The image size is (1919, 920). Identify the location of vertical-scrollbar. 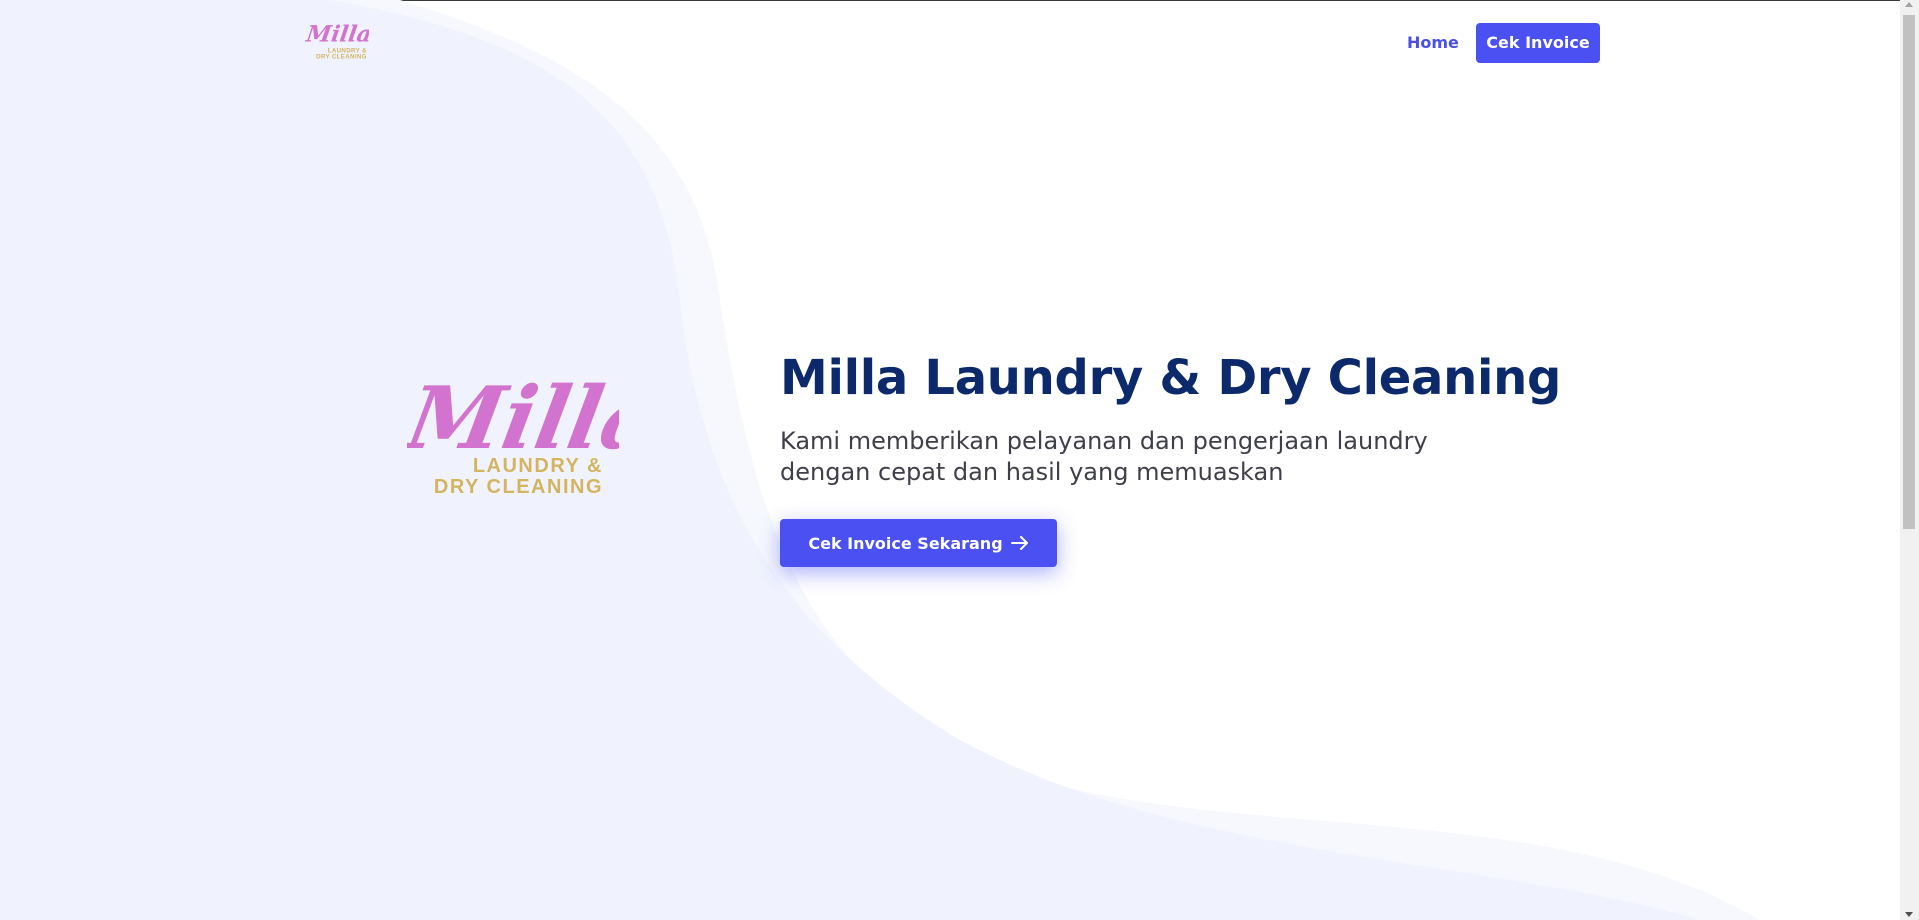
(1909, 460).